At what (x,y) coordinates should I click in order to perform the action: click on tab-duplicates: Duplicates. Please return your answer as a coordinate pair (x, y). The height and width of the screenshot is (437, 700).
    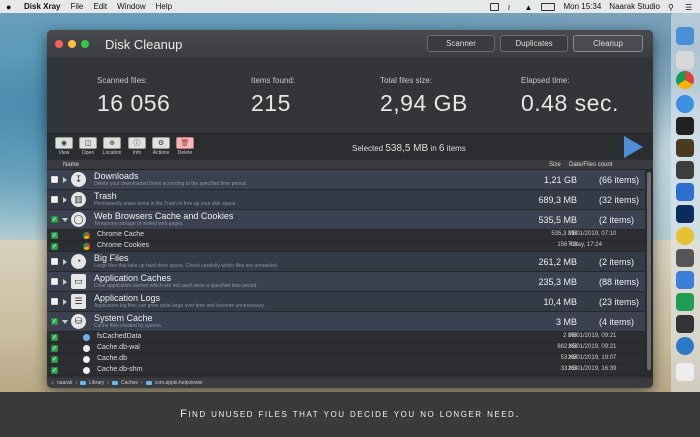
    Looking at the image, I should click on (534, 43).